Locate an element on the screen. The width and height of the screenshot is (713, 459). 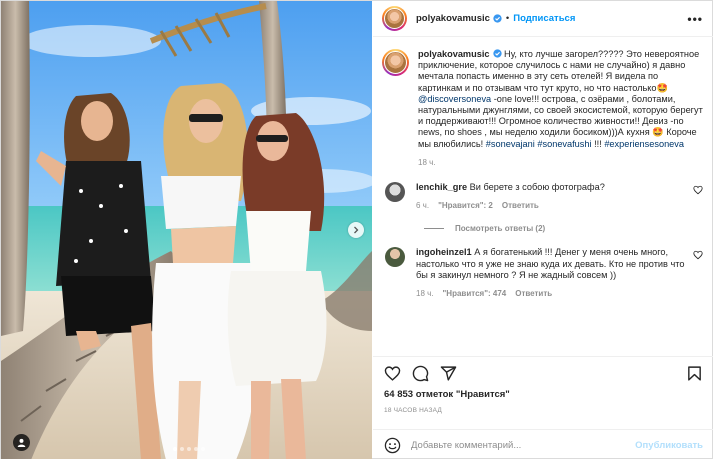
comment-time: 6 ч. is located at coordinates (422, 205).